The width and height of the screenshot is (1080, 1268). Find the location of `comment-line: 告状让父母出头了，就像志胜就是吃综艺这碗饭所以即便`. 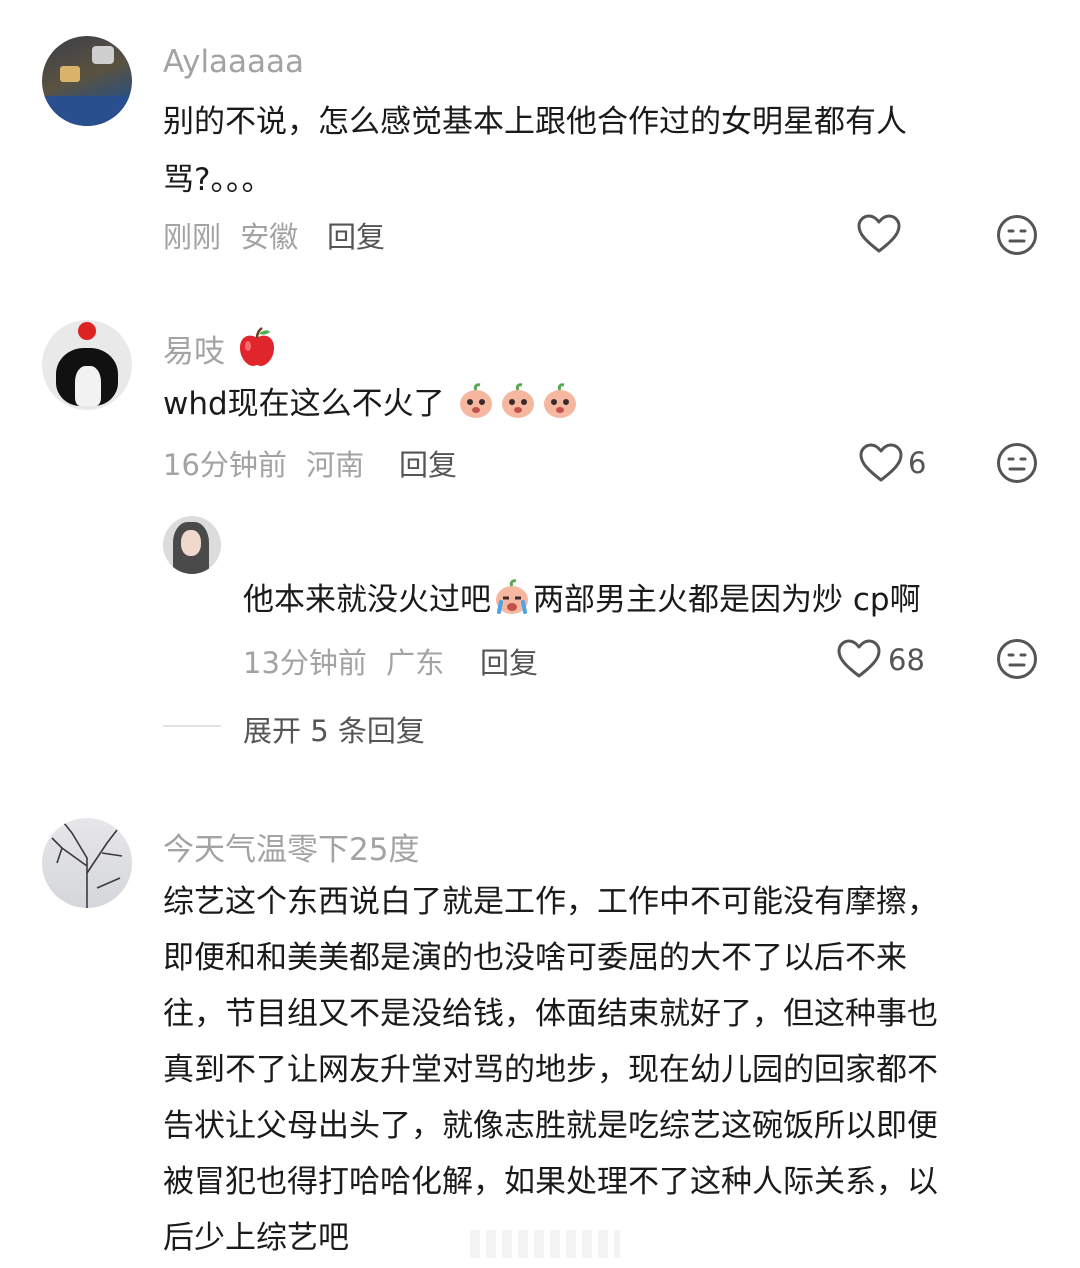

comment-line: 告状让父母出头了，就像志胜就是吃综艺这碗饭所以即便 is located at coordinates (550, 1126).